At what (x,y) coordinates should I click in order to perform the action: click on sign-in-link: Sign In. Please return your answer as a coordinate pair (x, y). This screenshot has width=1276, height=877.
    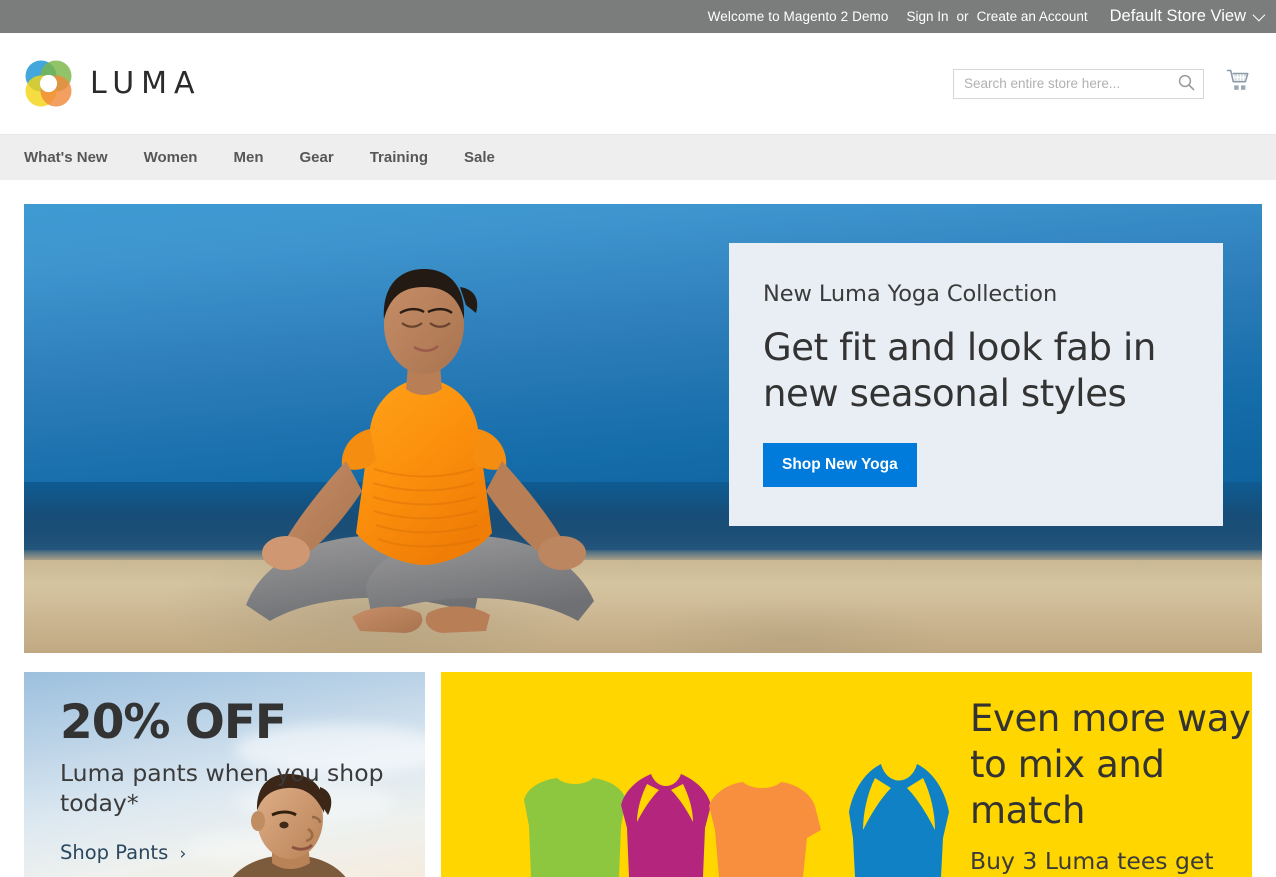
    Looking at the image, I should click on (928, 16).